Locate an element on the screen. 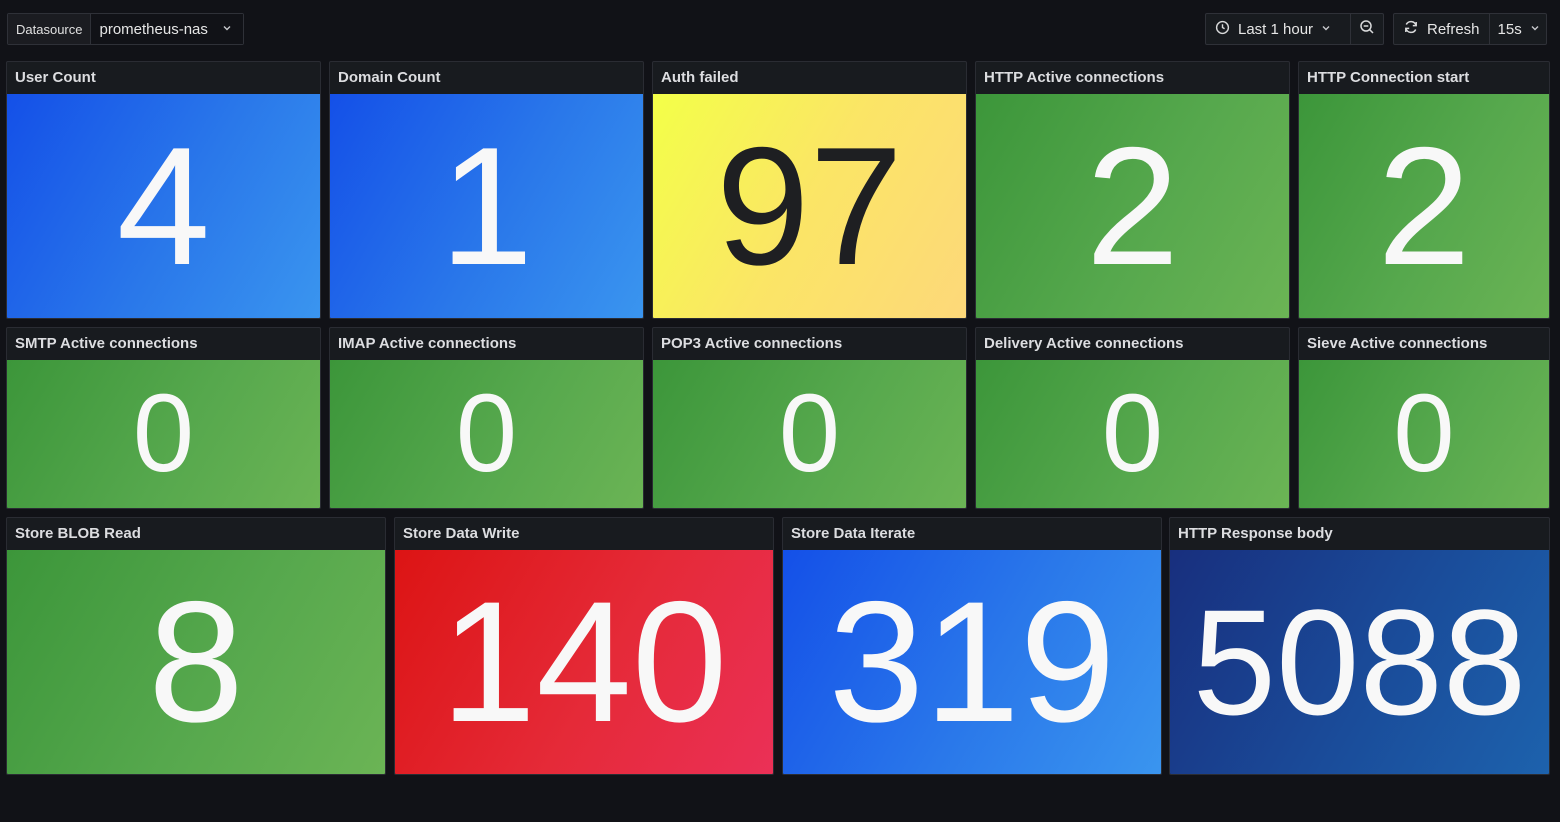 Image resolution: width=1560 pixels, height=822 pixels. stat-value: 1 is located at coordinates (486, 206).